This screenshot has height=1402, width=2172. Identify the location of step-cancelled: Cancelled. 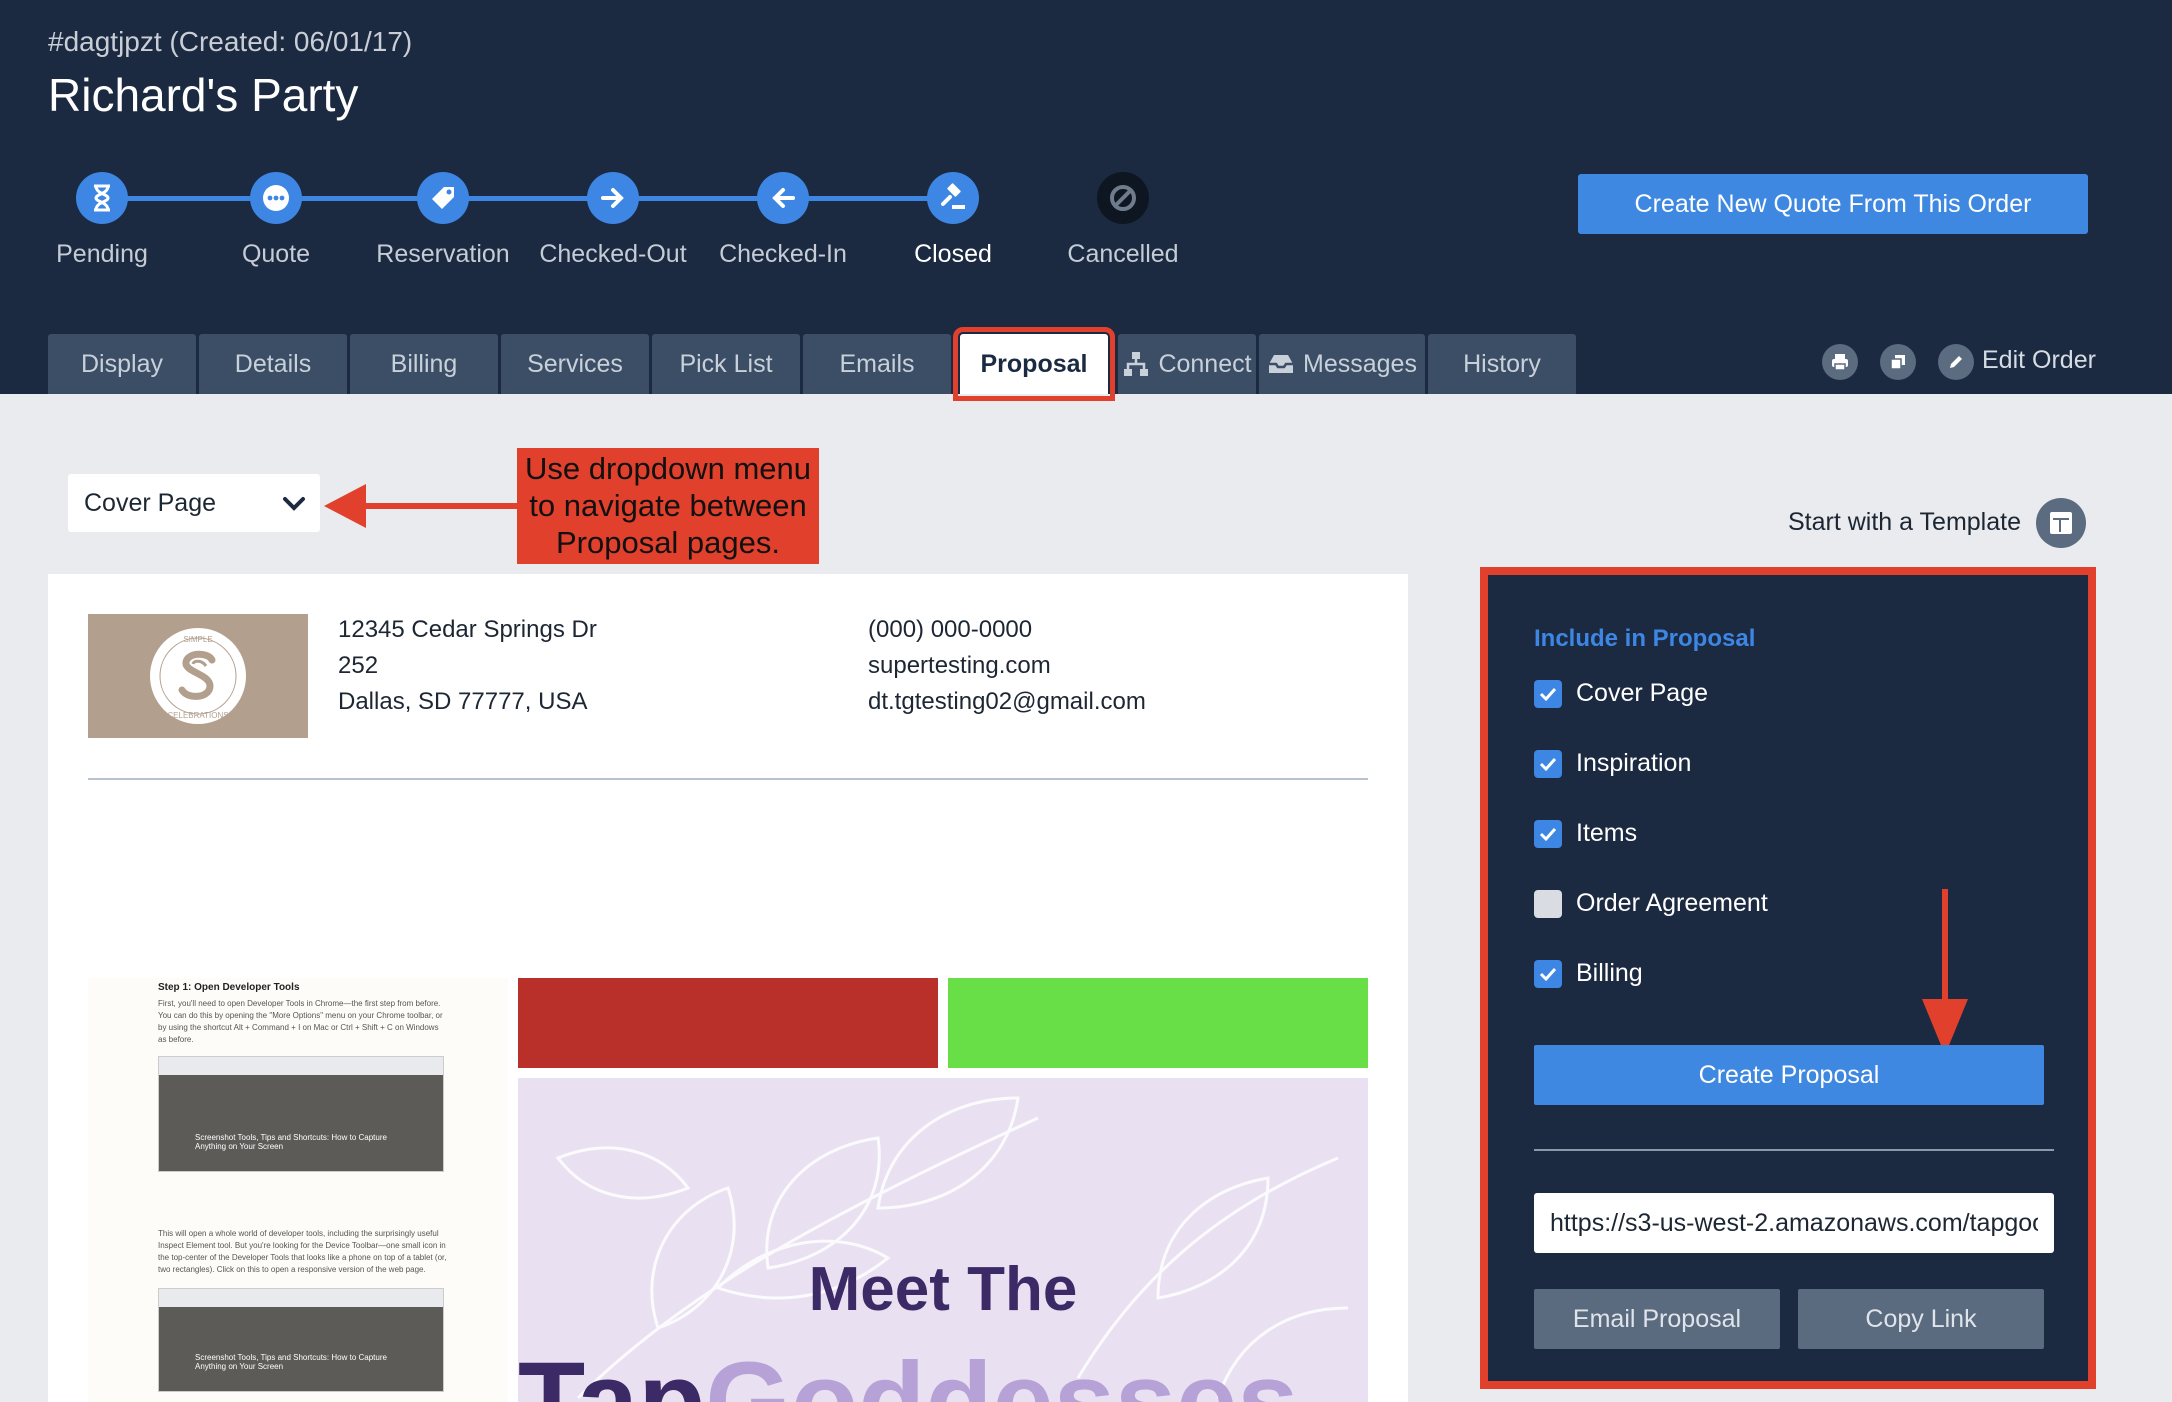
(1123, 220).